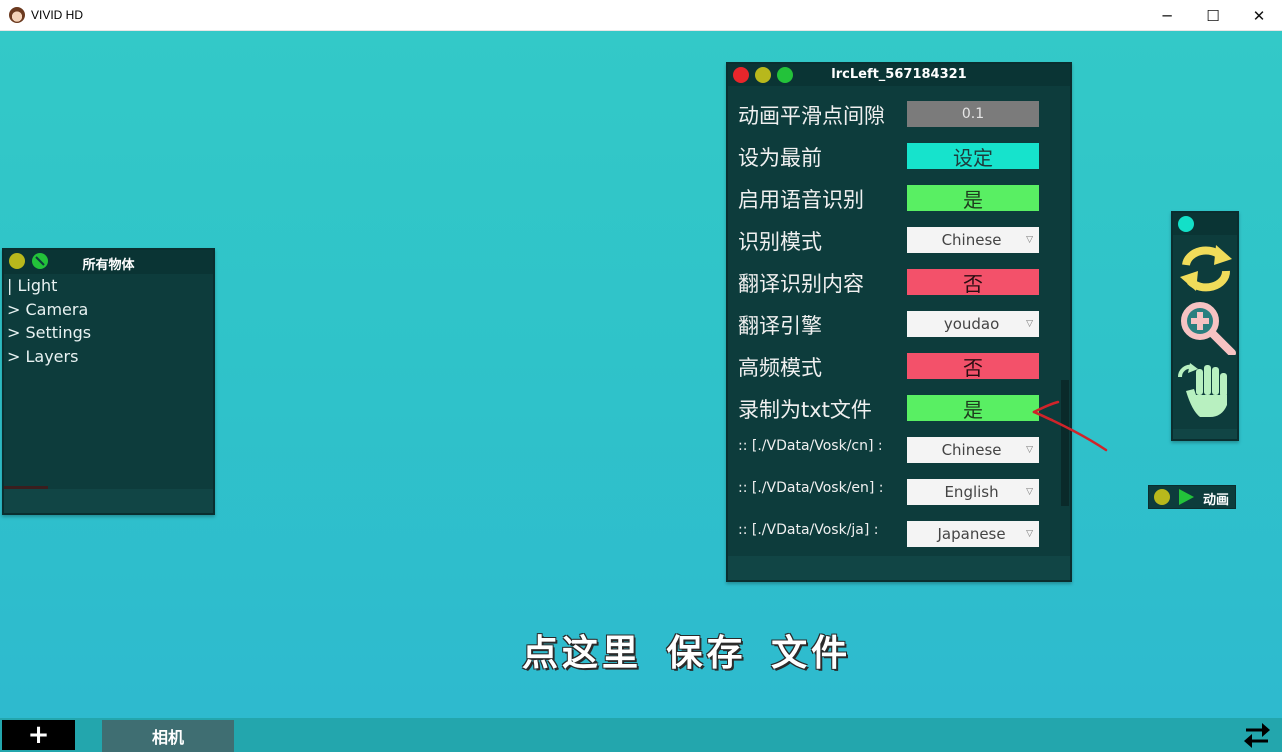 Image resolution: width=1282 pixels, height=752 pixels. Describe the element at coordinates (973, 156) in the screenshot. I see `bring-front-button: 设定` at that location.